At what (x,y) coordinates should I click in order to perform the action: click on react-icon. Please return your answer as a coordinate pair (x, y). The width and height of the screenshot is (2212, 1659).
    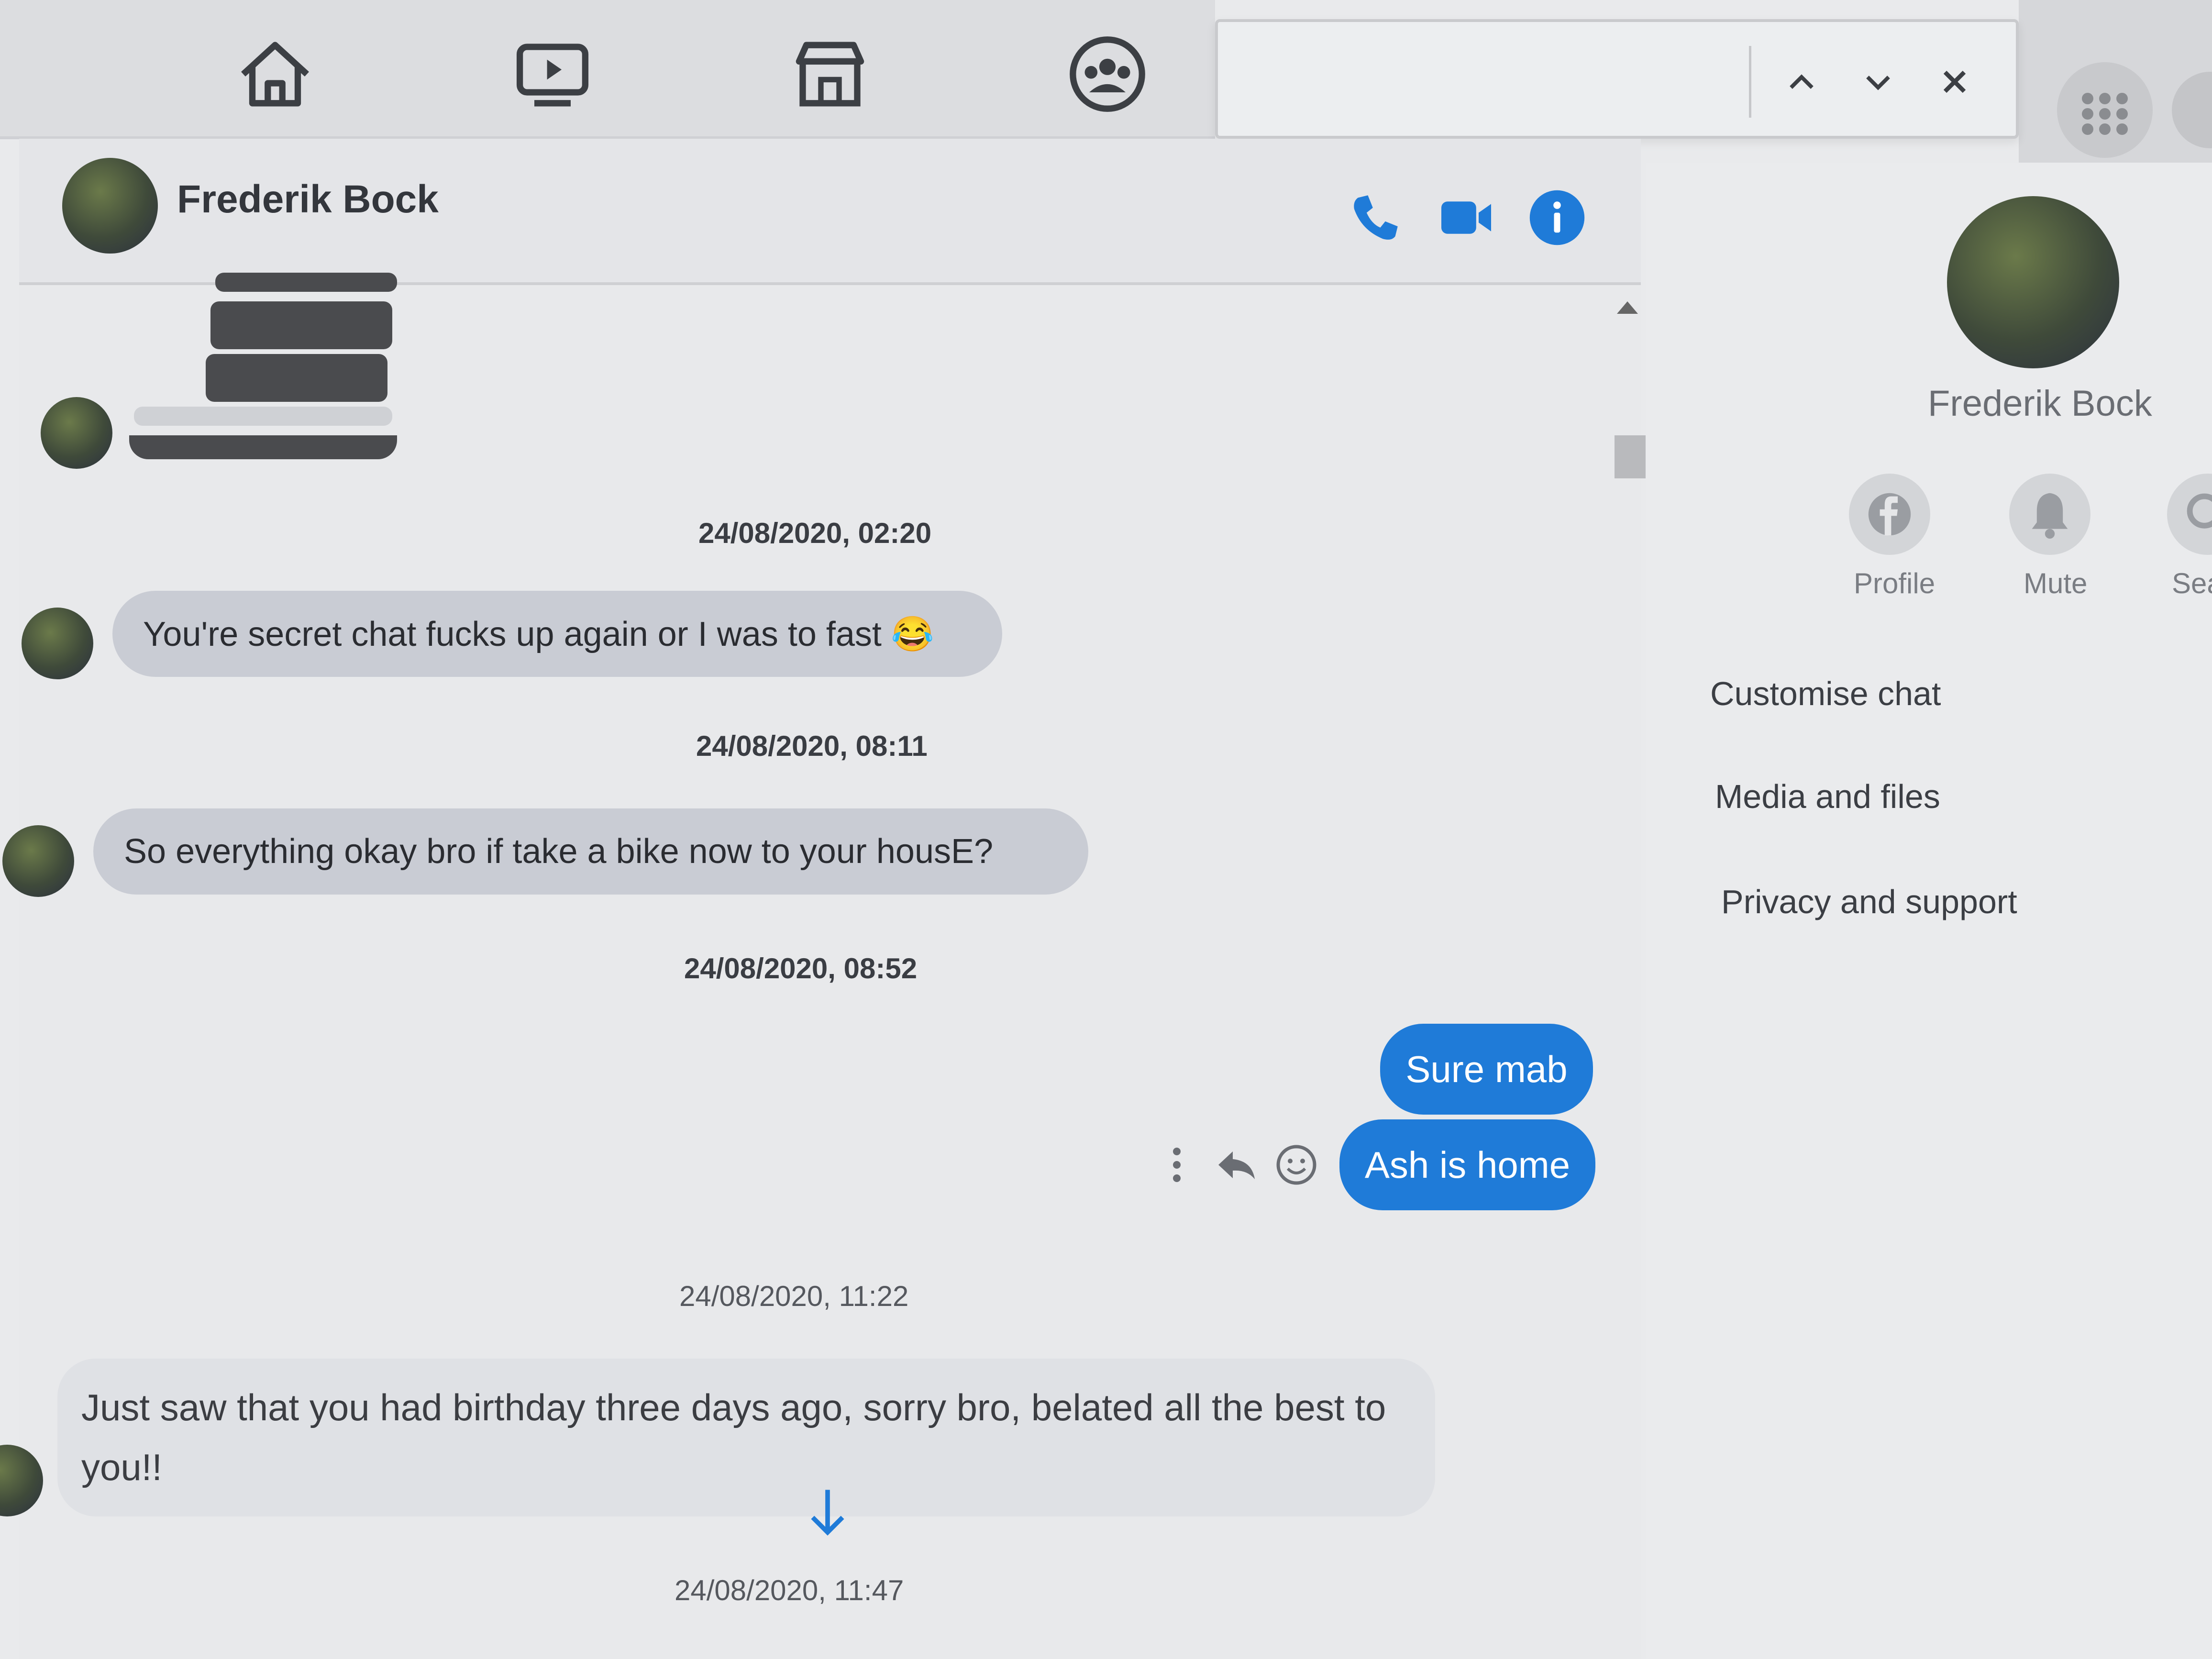
    Looking at the image, I should click on (1296, 1165).